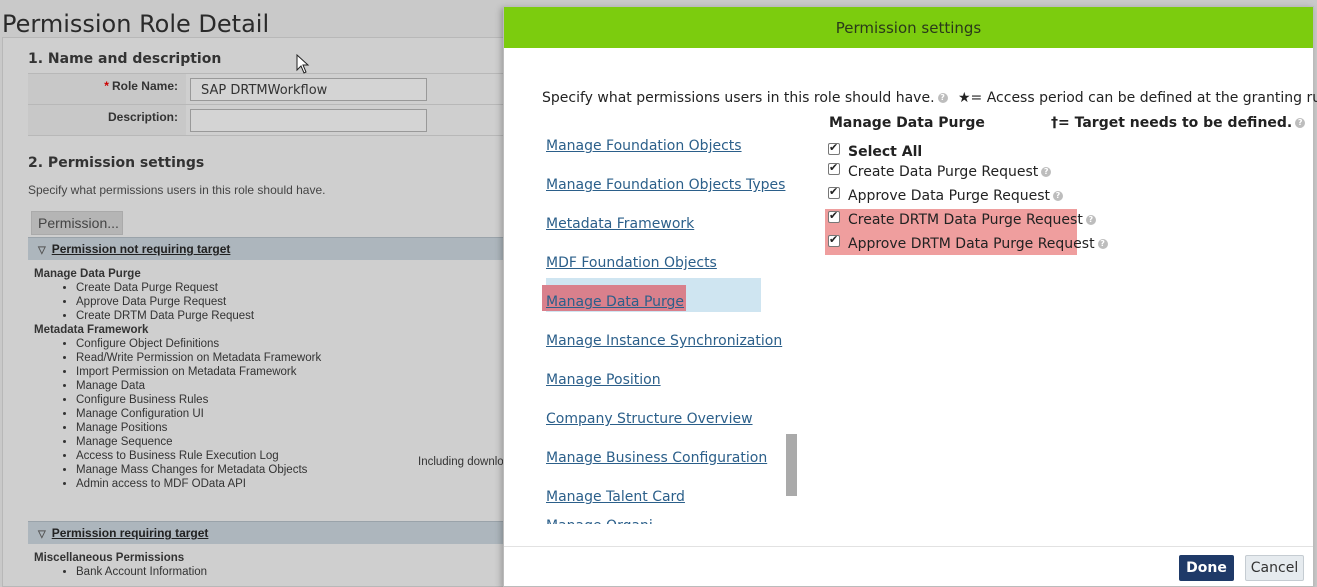 The height and width of the screenshot is (587, 1317). What do you see at coordinates (198, 302) in the screenshot?
I see `list-item: Approve Data Purge Request` at bounding box center [198, 302].